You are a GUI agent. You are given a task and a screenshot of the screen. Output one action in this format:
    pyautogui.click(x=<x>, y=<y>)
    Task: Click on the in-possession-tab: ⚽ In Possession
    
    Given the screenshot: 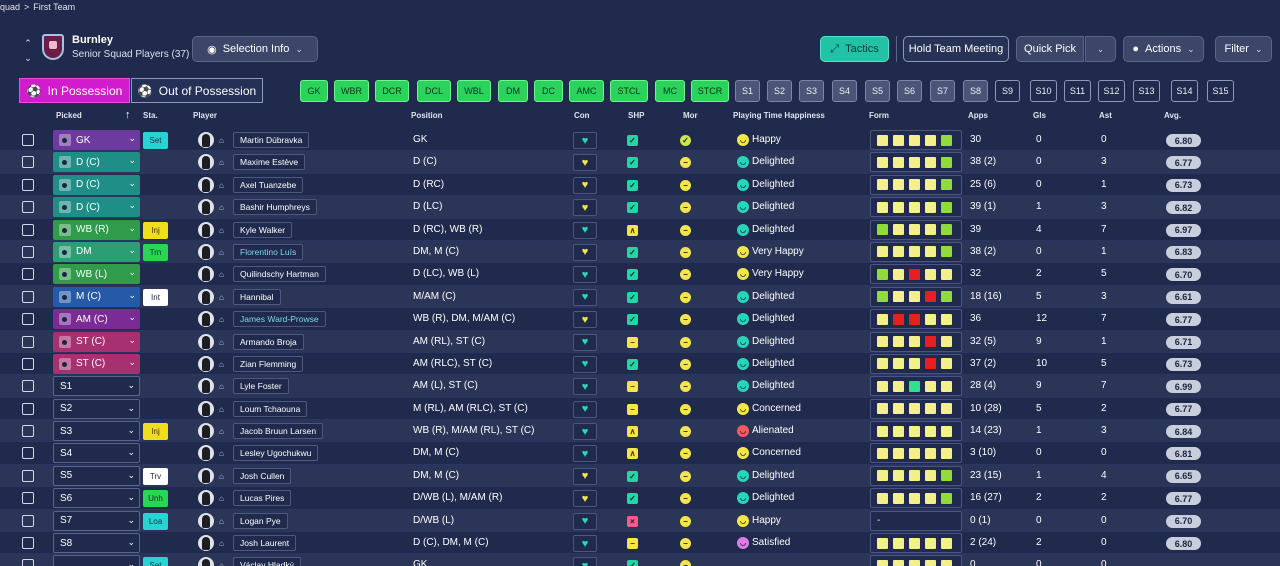 What is the action you would take?
    pyautogui.click(x=74, y=90)
    